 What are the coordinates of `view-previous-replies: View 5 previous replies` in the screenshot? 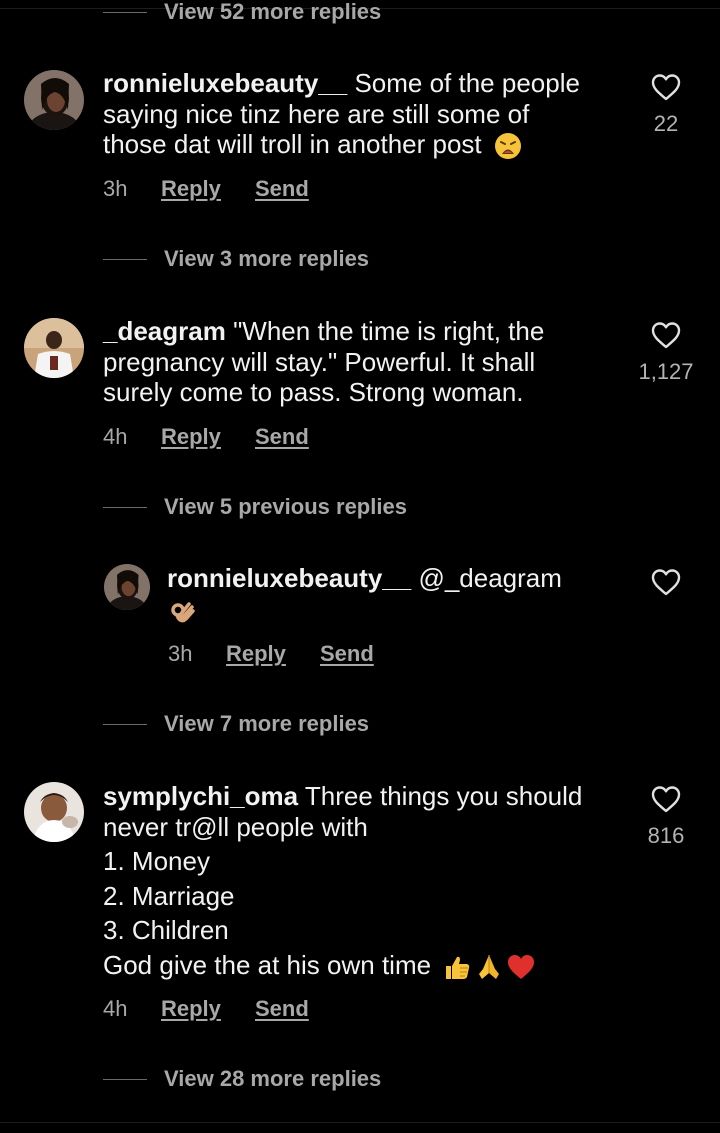 It's located at (255, 507).